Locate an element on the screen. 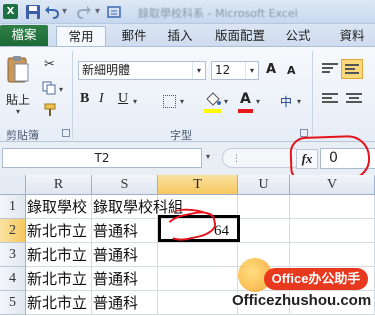 This screenshot has width=375, height=316. cell-s1: 錄取學校科組 is located at coordinates (137, 207).